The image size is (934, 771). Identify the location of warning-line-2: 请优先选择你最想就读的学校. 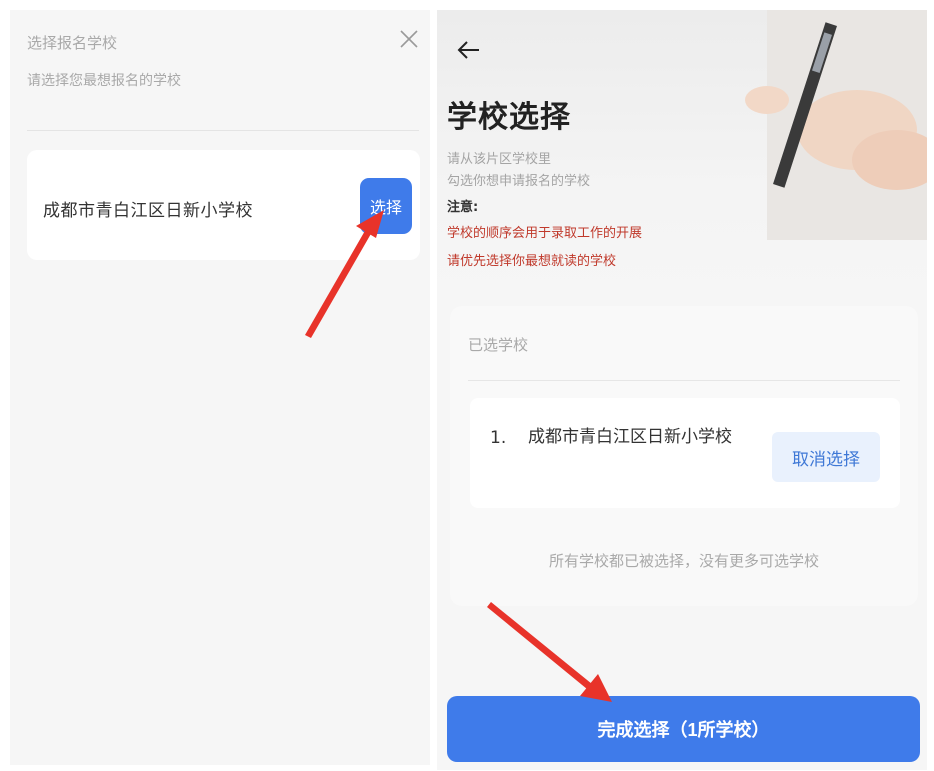
(532, 261).